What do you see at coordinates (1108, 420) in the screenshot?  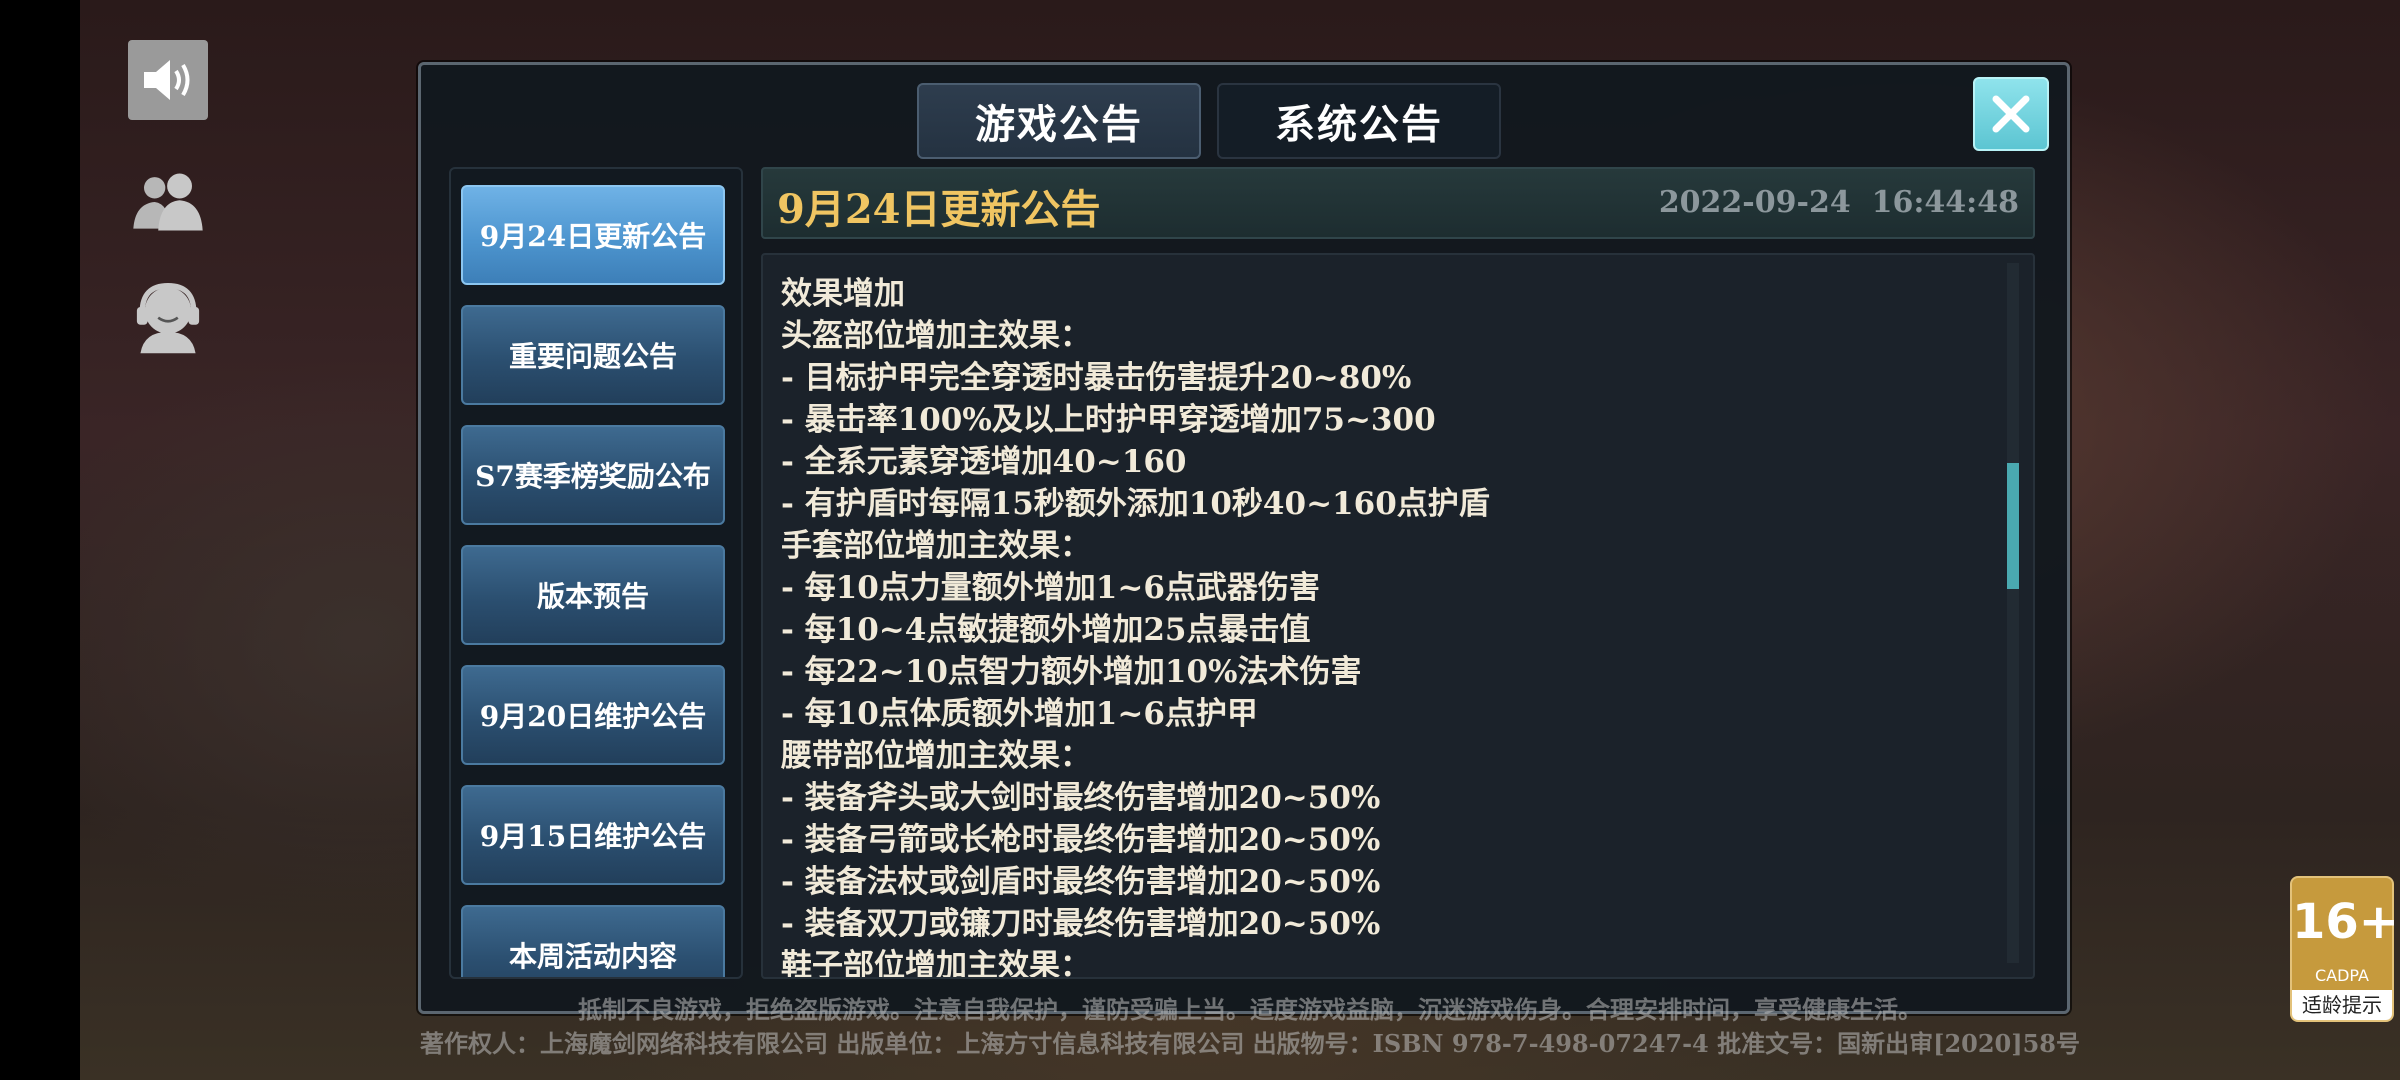 I see `article-line: - 暴击率100%及以上时护甲穿透增加75~300` at bounding box center [1108, 420].